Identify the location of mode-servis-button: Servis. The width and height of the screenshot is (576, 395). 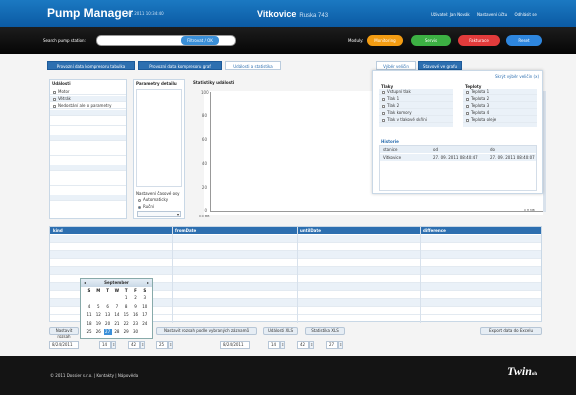
(431, 40).